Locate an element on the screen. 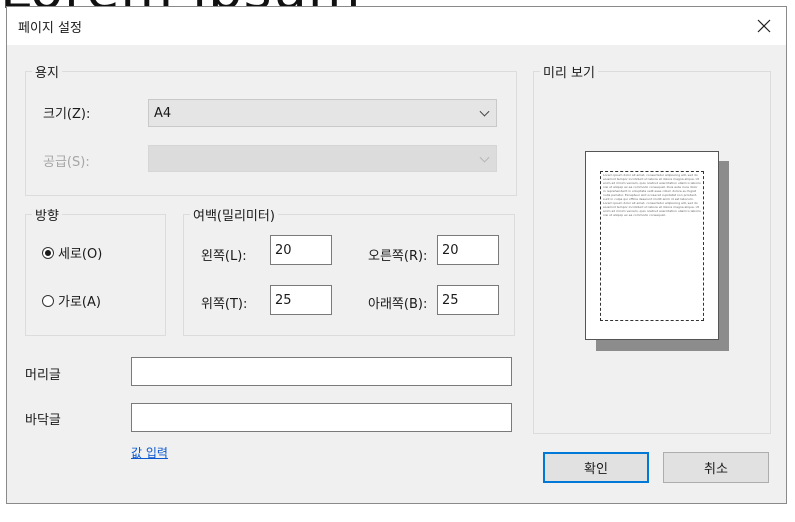  margin-top-input: 25 is located at coordinates (301, 300).